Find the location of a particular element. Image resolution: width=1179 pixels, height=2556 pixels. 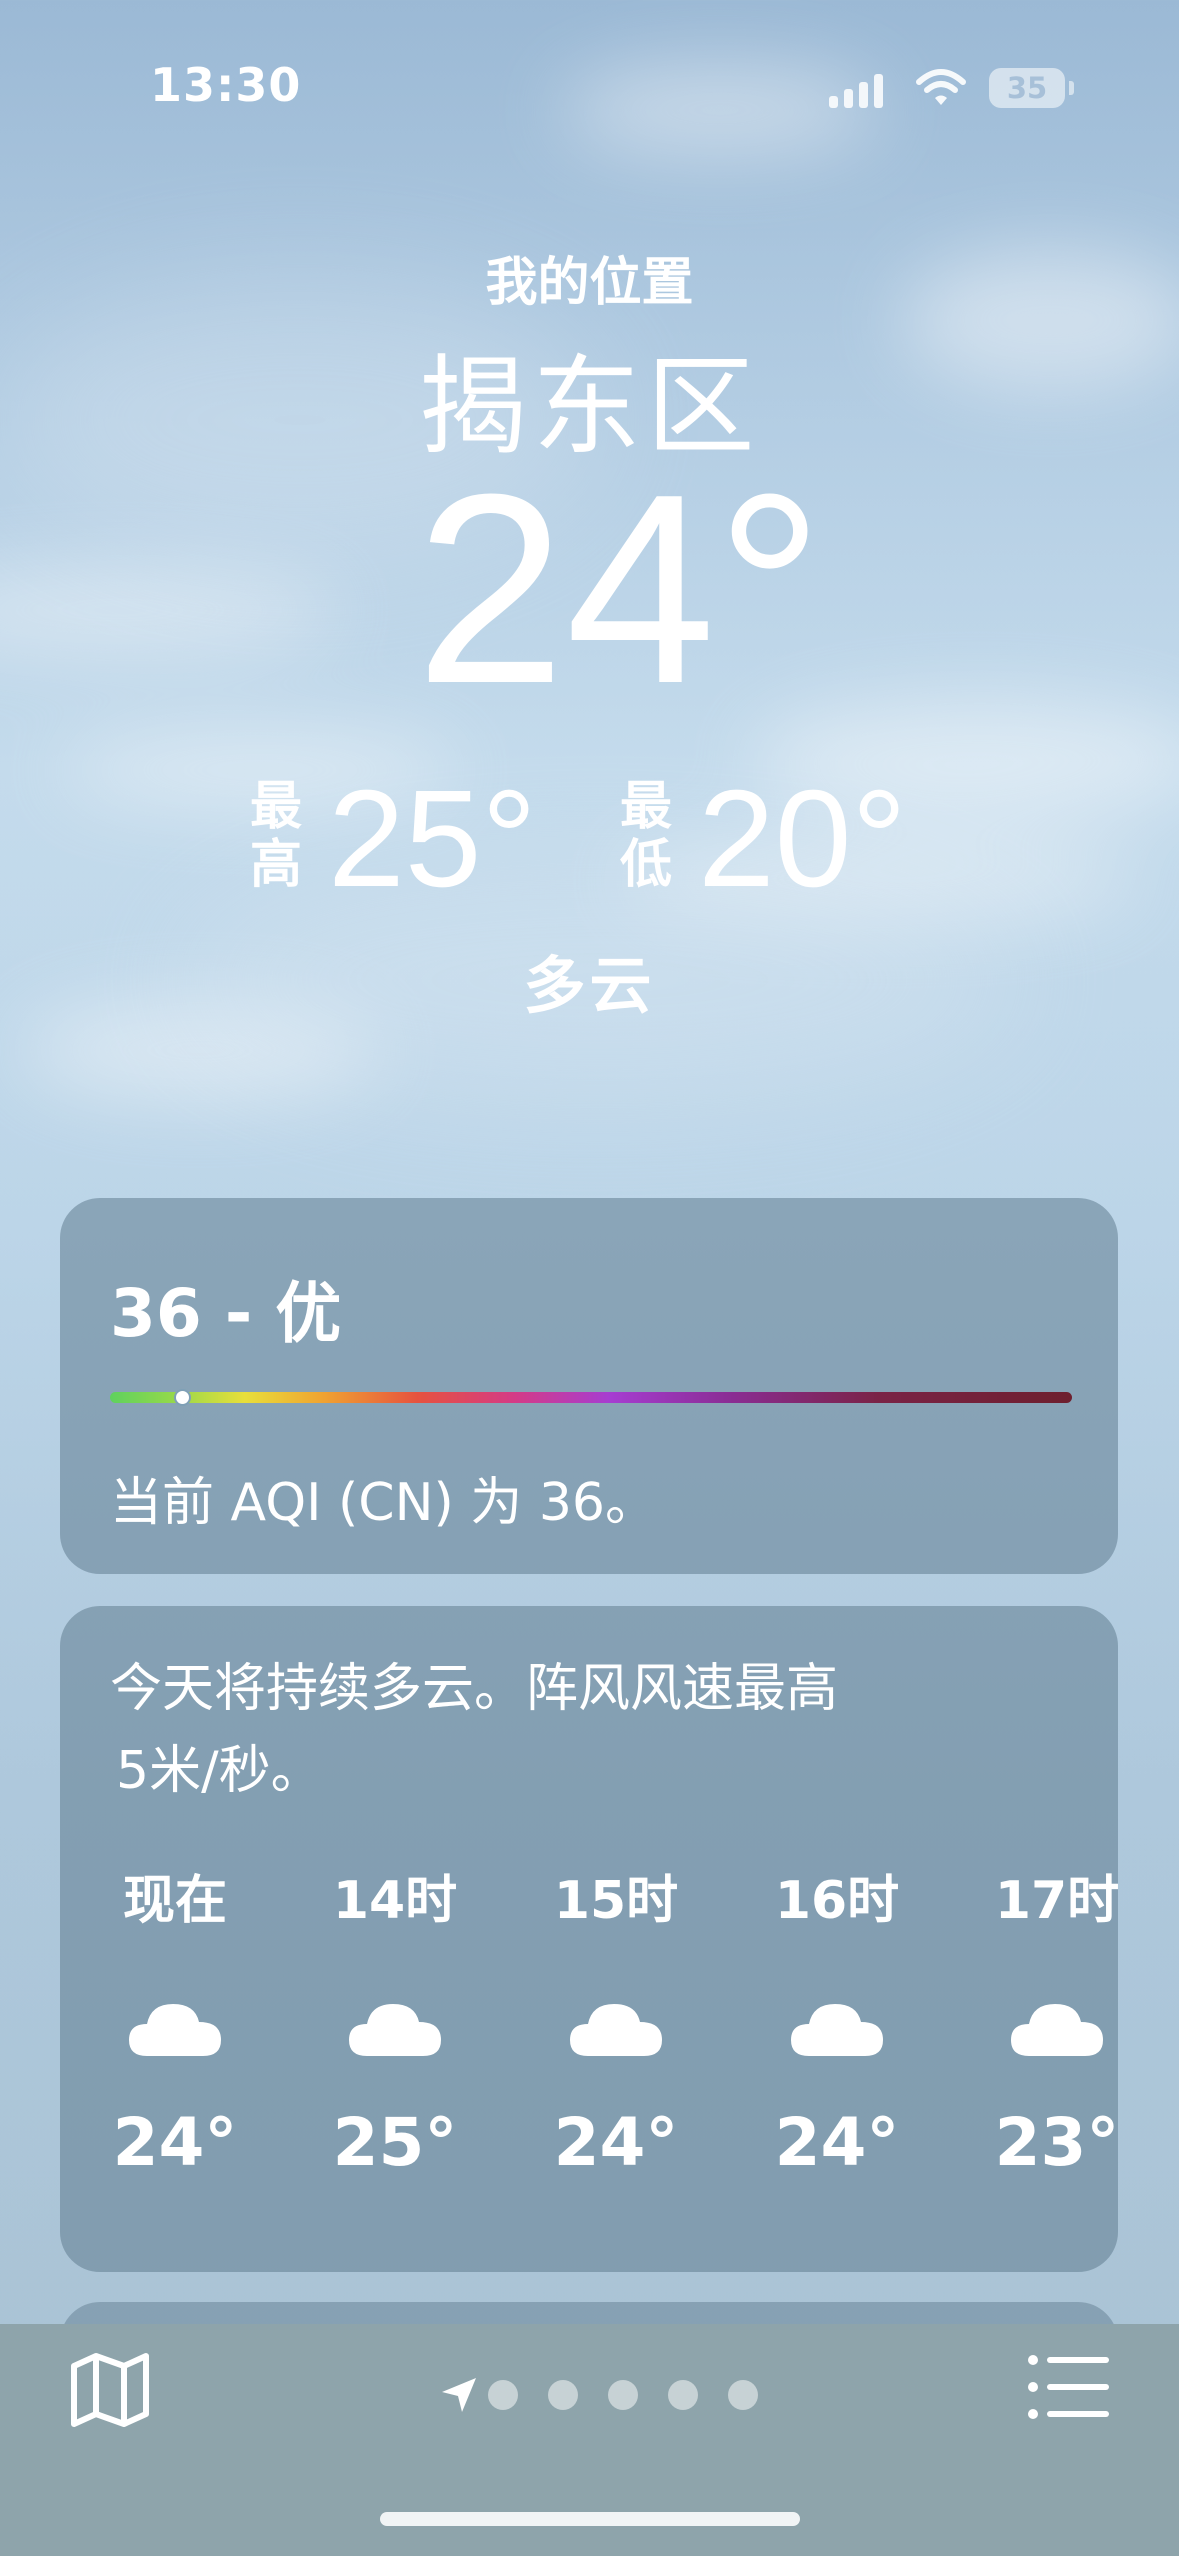

battery-tip is located at coordinates (1071, 88).